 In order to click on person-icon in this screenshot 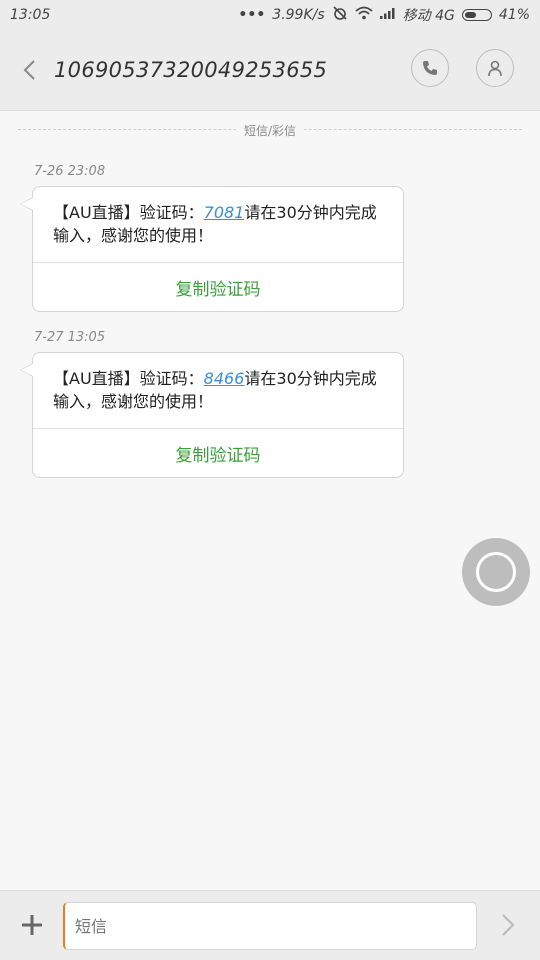, I will do `click(495, 68)`.